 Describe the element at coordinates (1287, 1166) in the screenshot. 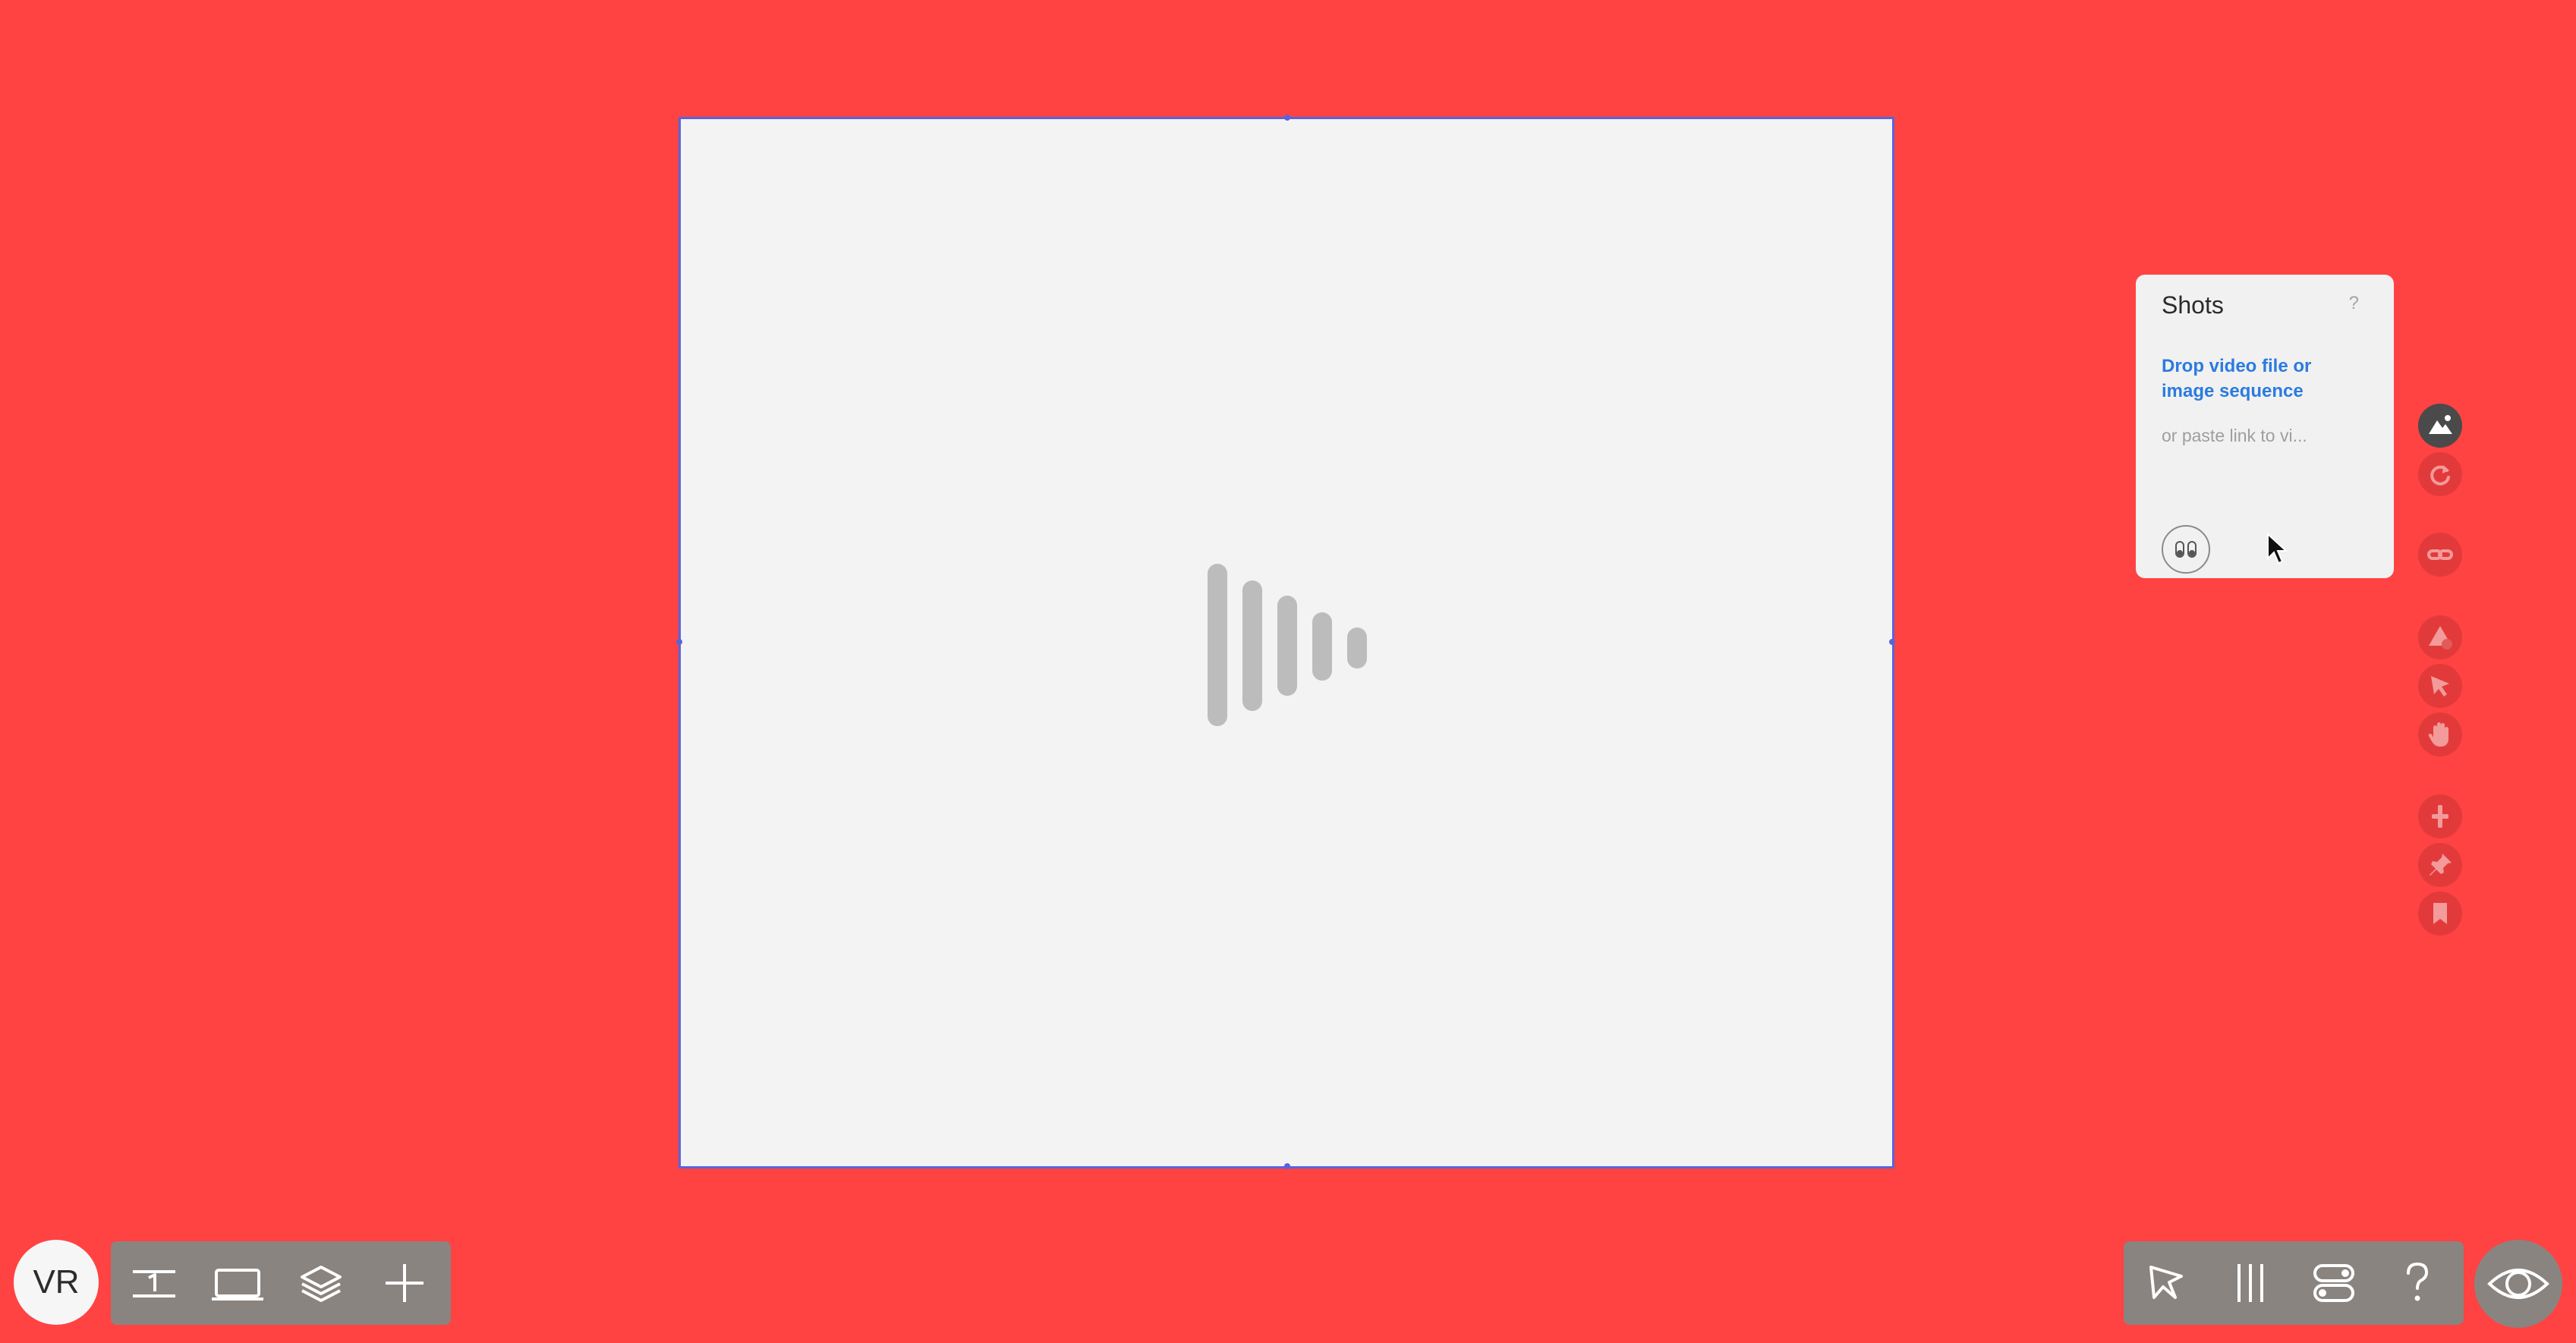

I see `resize-handle-bottom` at that location.